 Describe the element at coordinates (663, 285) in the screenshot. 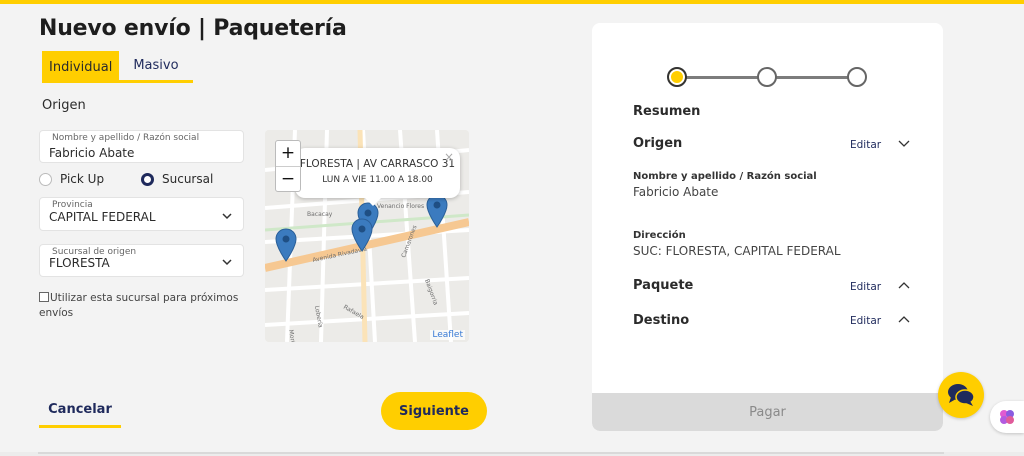

I see `summary-package-title: Paquete` at that location.